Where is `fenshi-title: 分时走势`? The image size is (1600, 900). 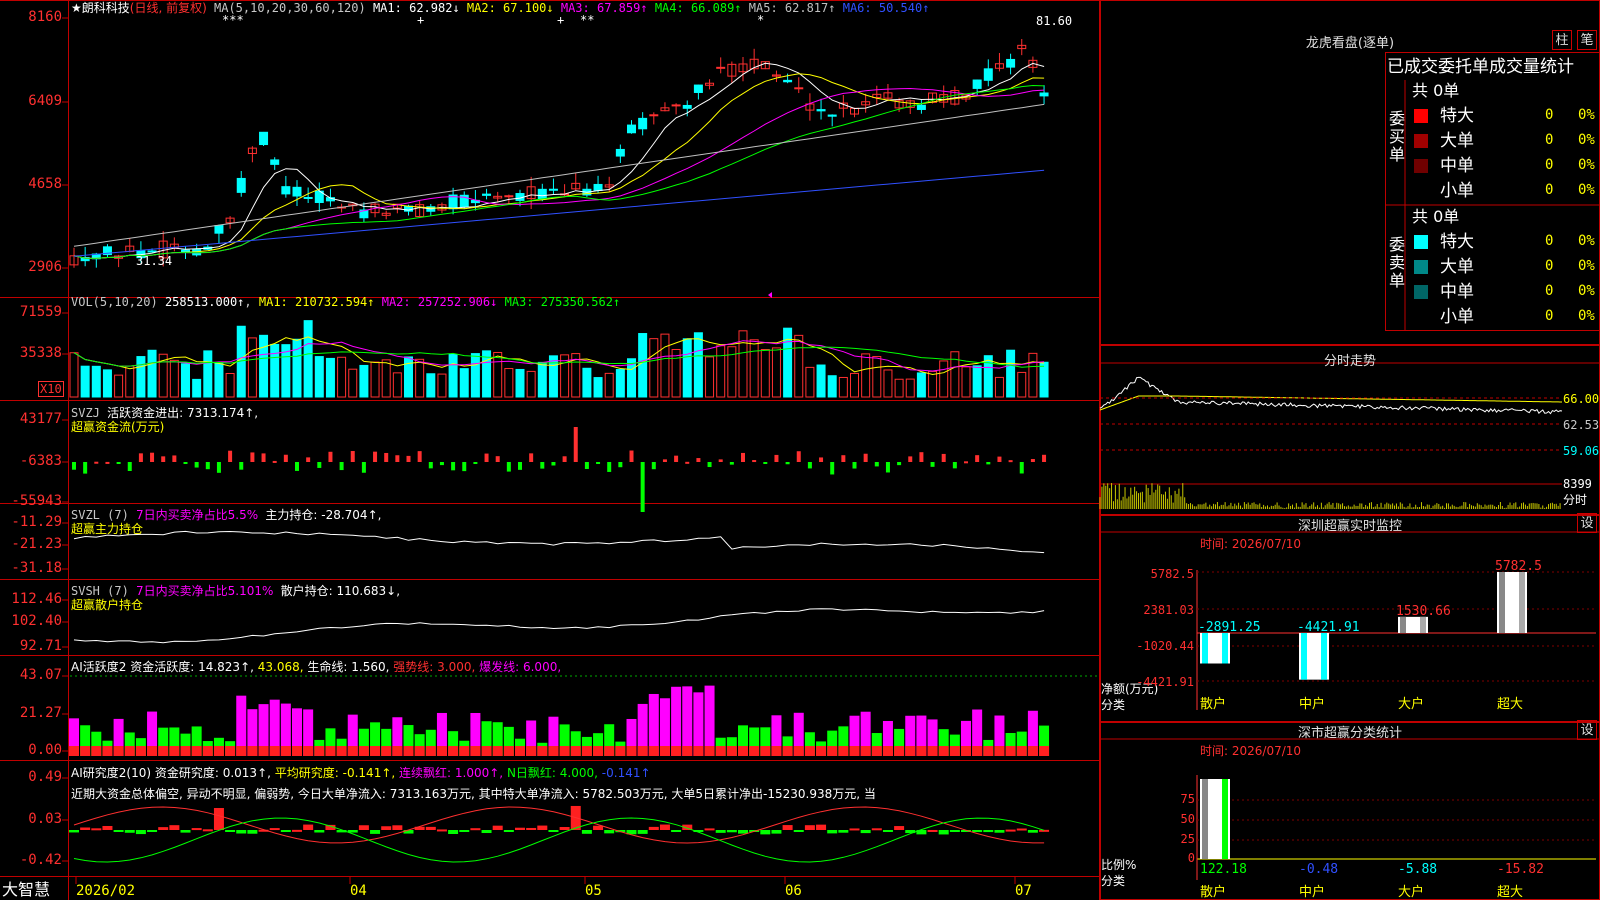
fenshi-title: 分时走势 is located at coordinates (1349, 361).